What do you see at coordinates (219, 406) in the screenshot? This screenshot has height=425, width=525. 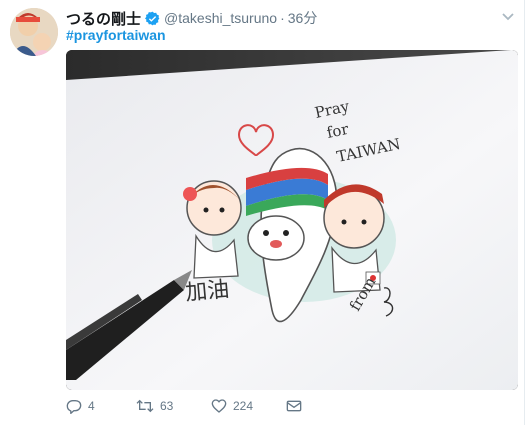 I see `heart-icon` at bounding box center [219, 406].